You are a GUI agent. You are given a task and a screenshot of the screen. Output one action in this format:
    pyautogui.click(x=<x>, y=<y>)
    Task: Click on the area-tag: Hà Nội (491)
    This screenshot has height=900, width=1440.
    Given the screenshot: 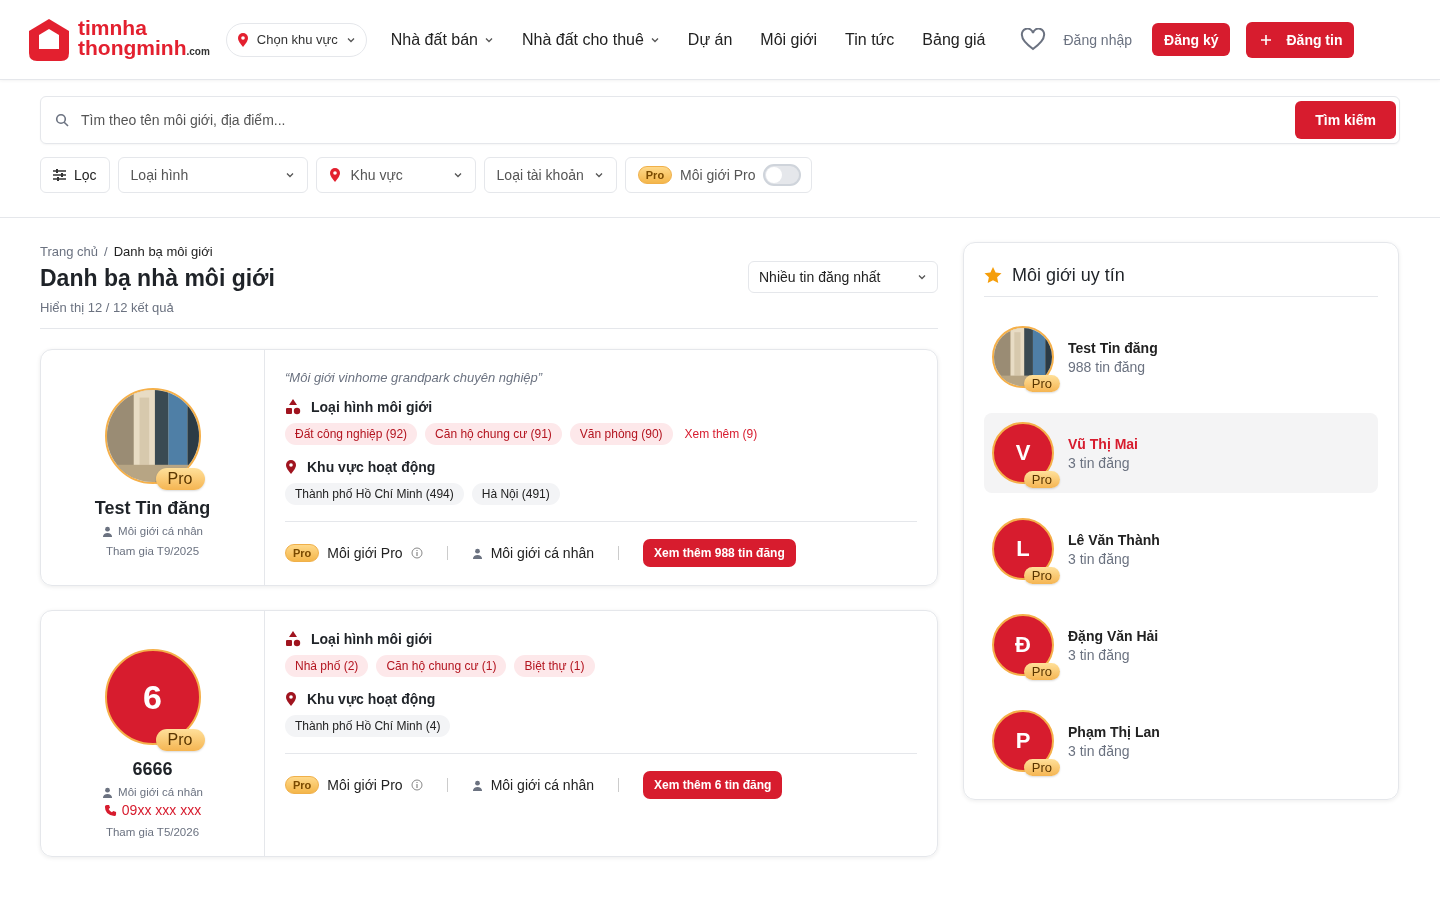 What is the action you would take?
    pyautogui.click(x=515, y=494)
    